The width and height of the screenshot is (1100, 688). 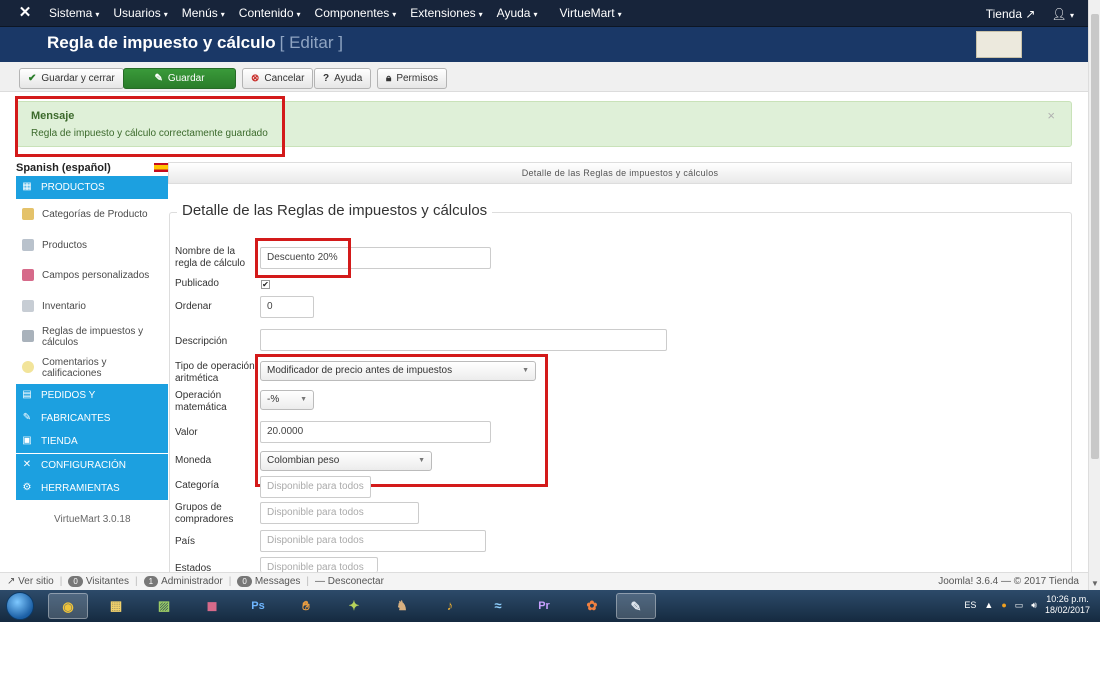 What do you see at coordinates (1034, 605) in the screenshot?
I see `volume-icon: 🔊︎` at bounding box center [1034, 605].